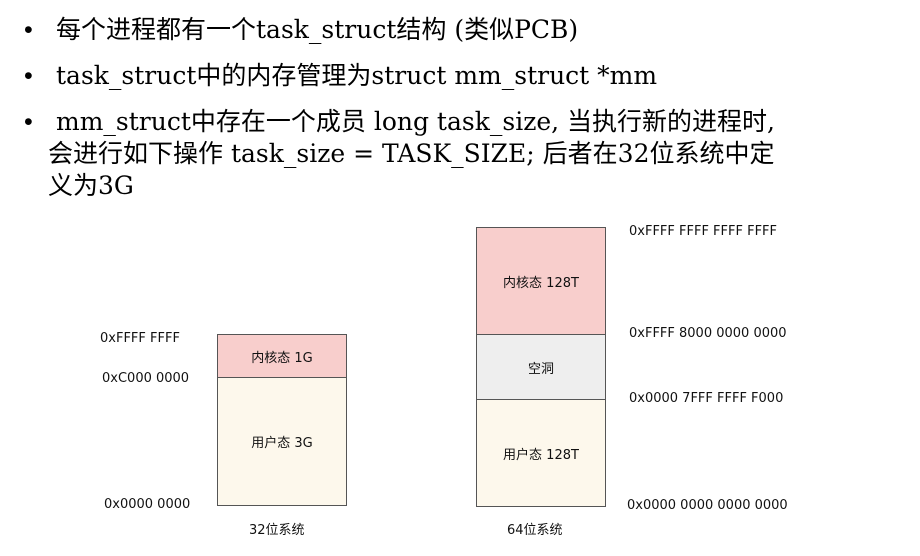  I want to click on user-space-32-label: 用户态 3G, so click(282, 443).